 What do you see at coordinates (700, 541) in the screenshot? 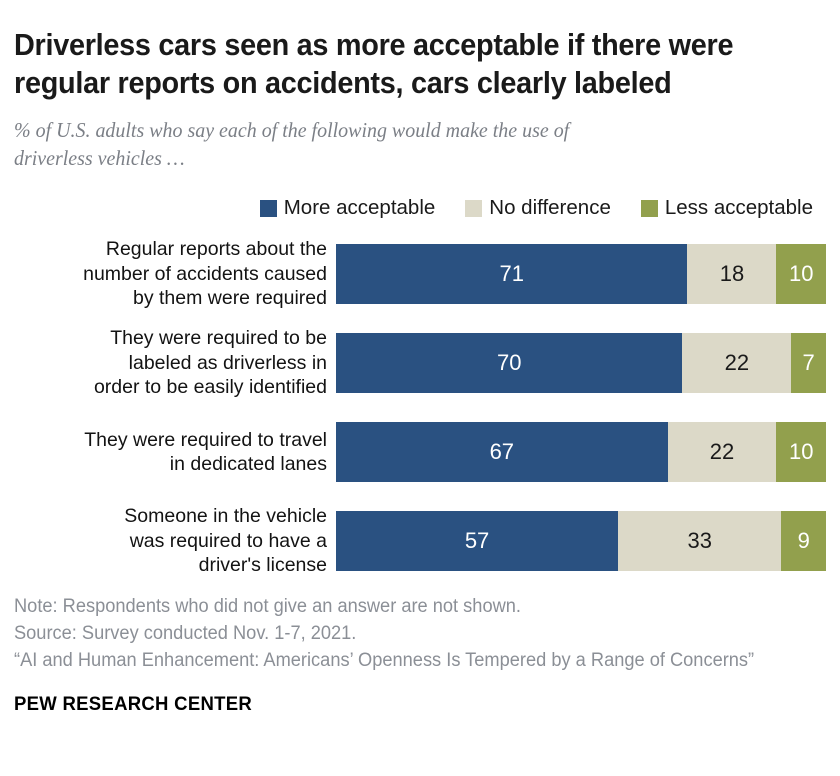
I see `chart-bar-segment-no: 33` at bounding box center [700, 541].